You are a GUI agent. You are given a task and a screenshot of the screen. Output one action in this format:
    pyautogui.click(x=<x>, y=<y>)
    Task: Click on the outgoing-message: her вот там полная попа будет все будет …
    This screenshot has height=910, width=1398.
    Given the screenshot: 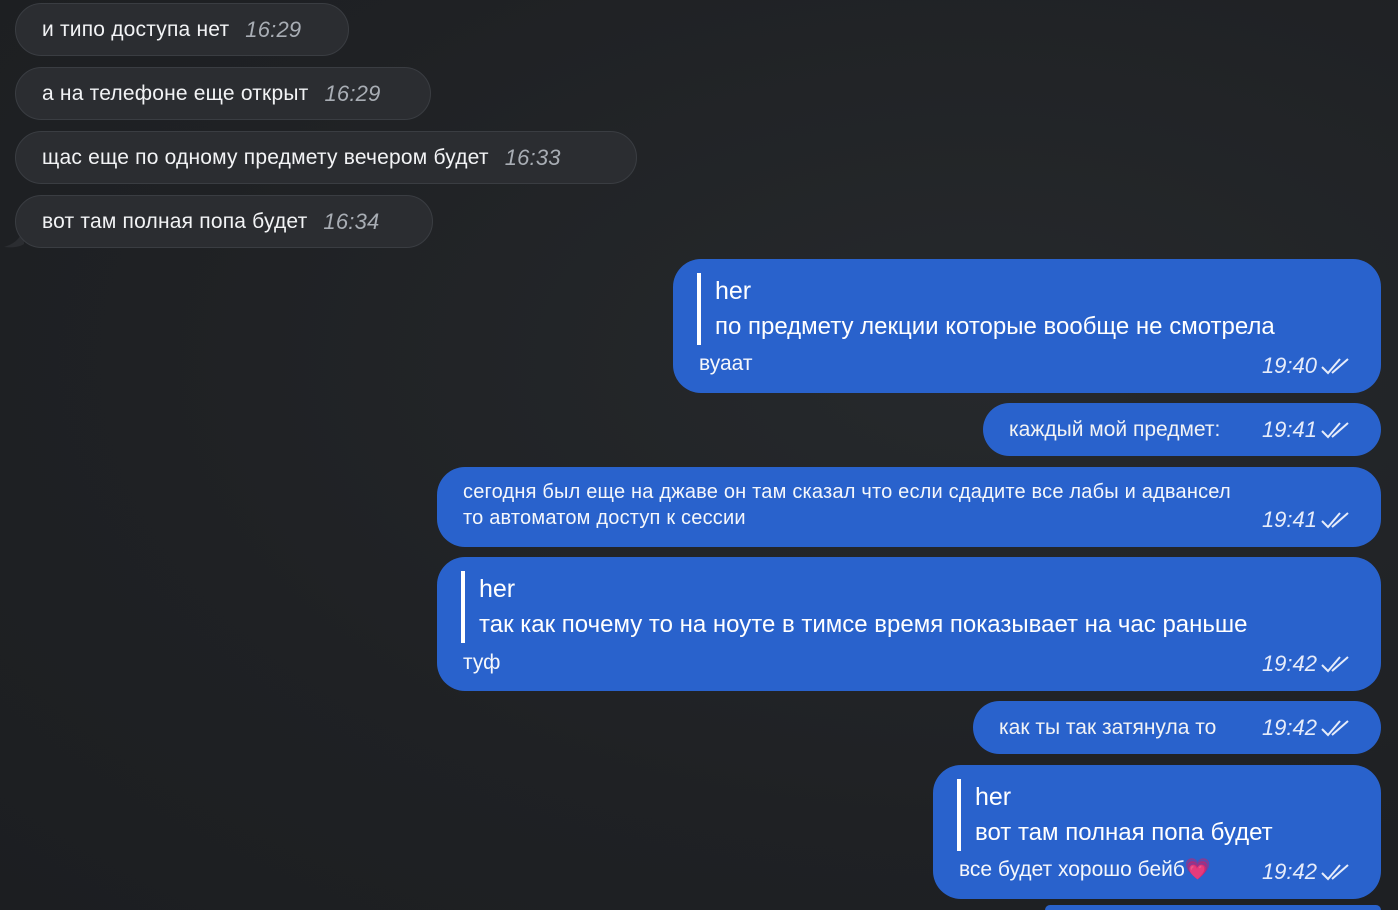 What is the action you would take?
    pyautogui.click(x=1157, y=832)
    